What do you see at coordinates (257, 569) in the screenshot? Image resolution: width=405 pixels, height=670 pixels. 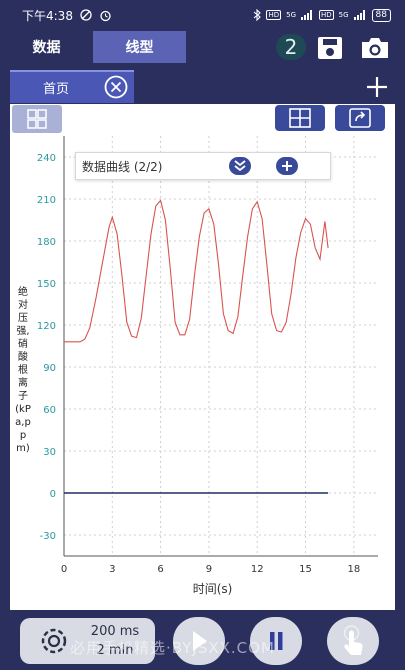 I see `x-tick-label: 12` at bounding box center [257, 569].